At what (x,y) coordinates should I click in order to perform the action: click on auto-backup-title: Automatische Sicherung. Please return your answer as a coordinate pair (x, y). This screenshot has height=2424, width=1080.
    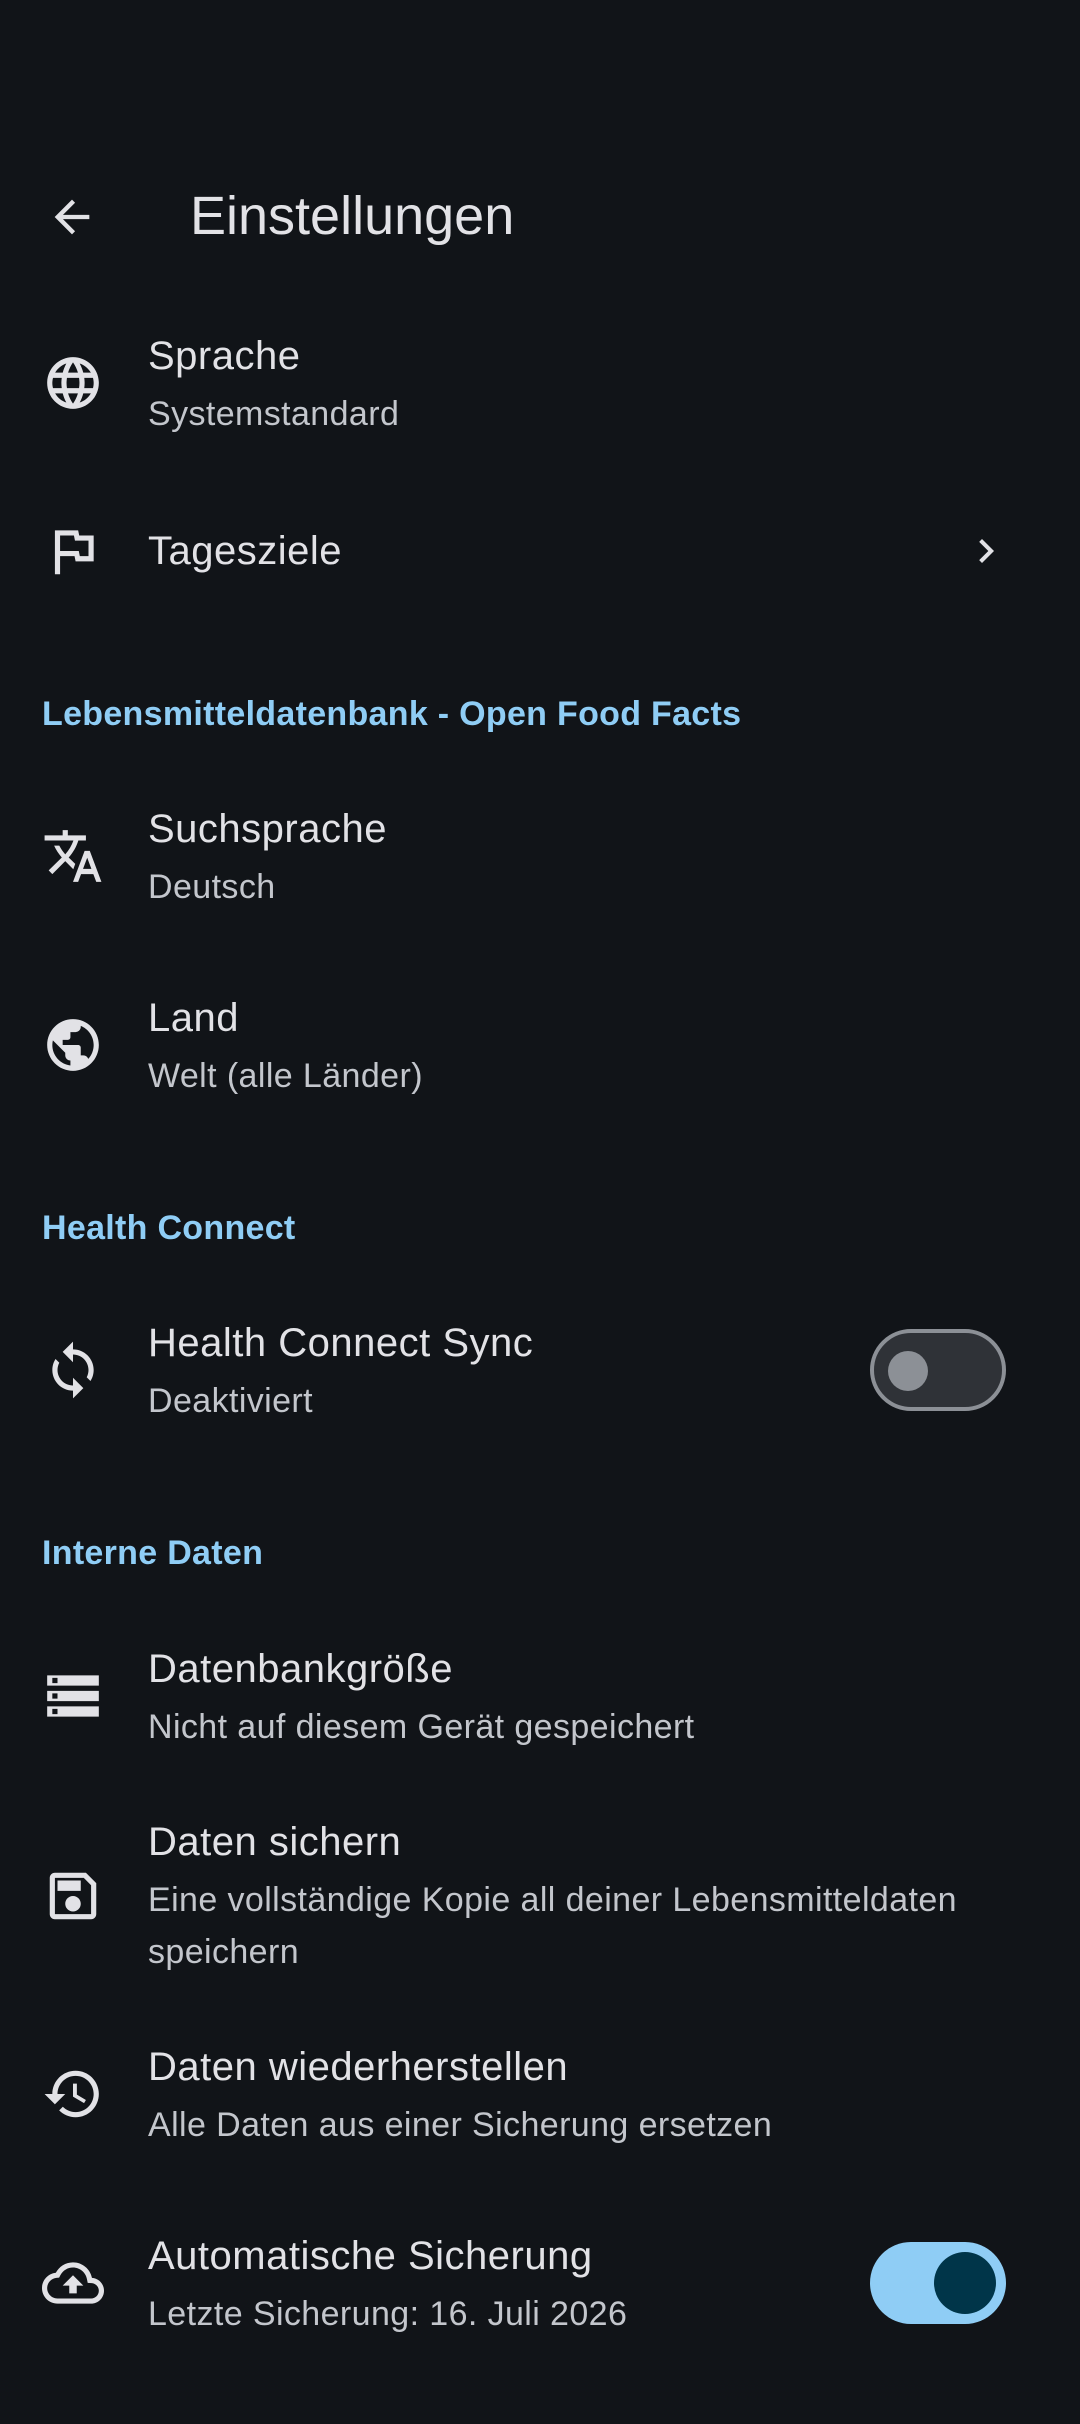
    Looking at the image, I should click on (370, 2256).